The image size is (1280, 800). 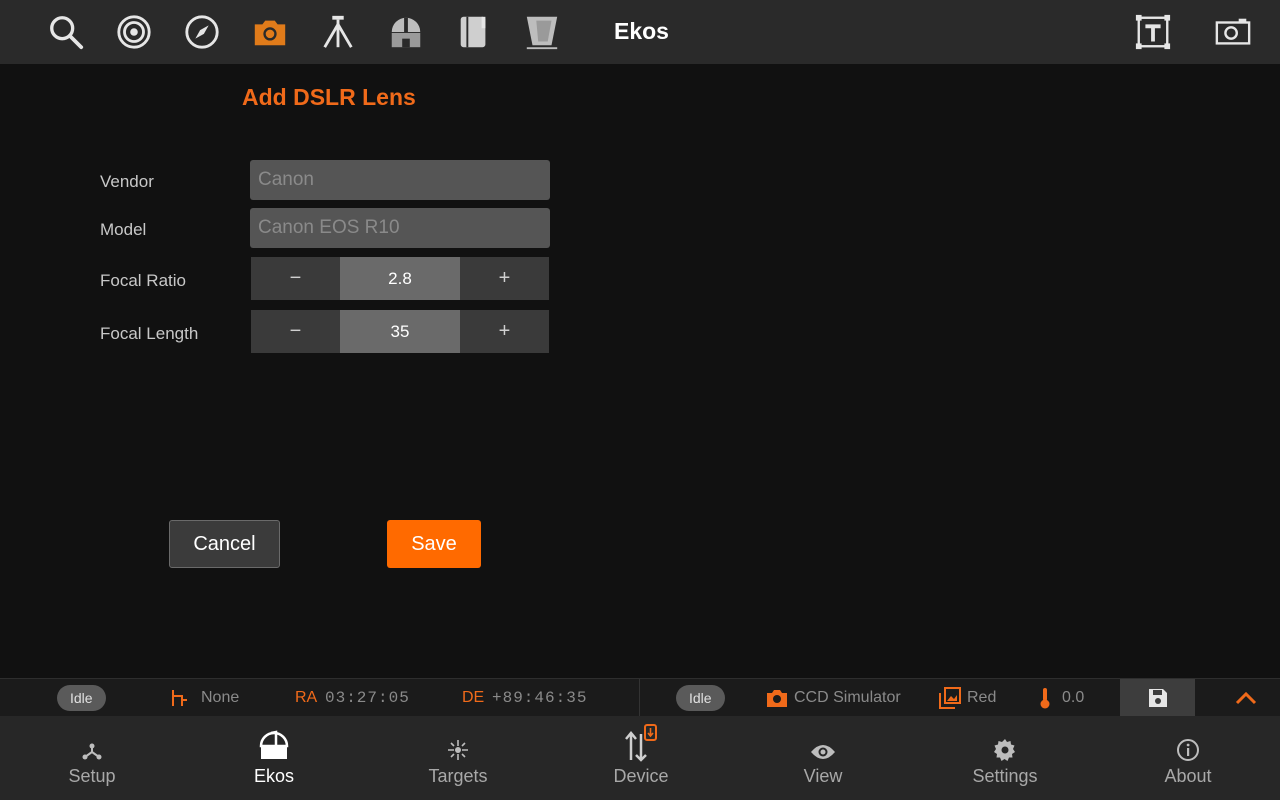 What do you see at coordinates (123, 229) in the screenshot?
I see `model-label: Model` at bounding box center [123, 229].